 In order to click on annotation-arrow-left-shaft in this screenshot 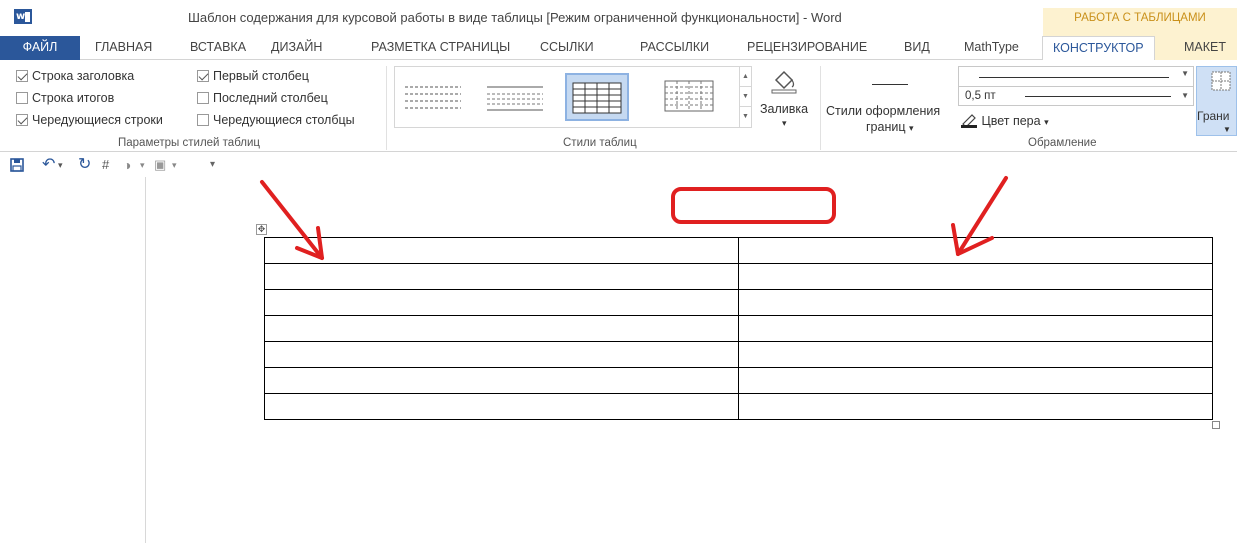, I will do `click(292, 220)`.